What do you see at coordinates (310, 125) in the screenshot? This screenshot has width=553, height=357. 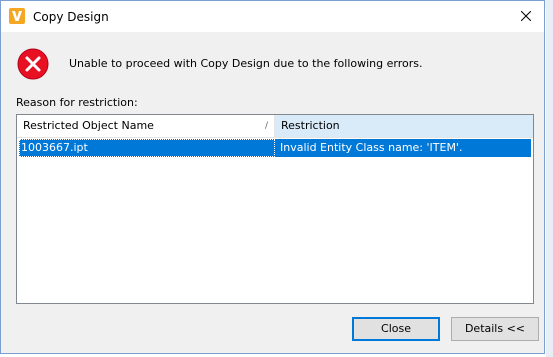 I see `column-header-label: Restriction` at bounding box center [310, 125].